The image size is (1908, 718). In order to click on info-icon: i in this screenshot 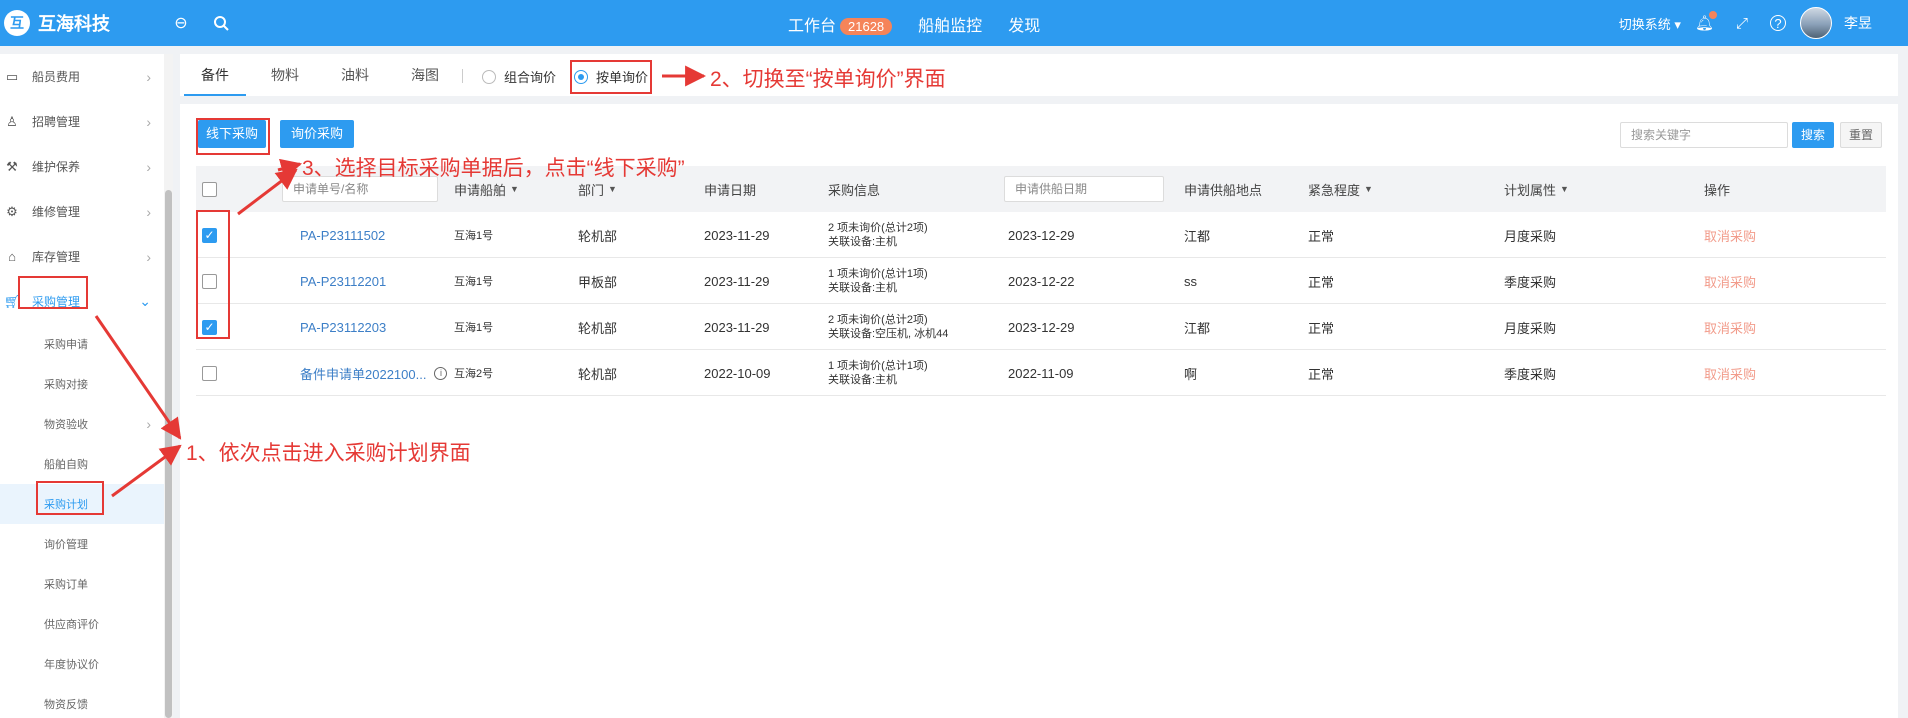, I will do `click(441, 373)`.